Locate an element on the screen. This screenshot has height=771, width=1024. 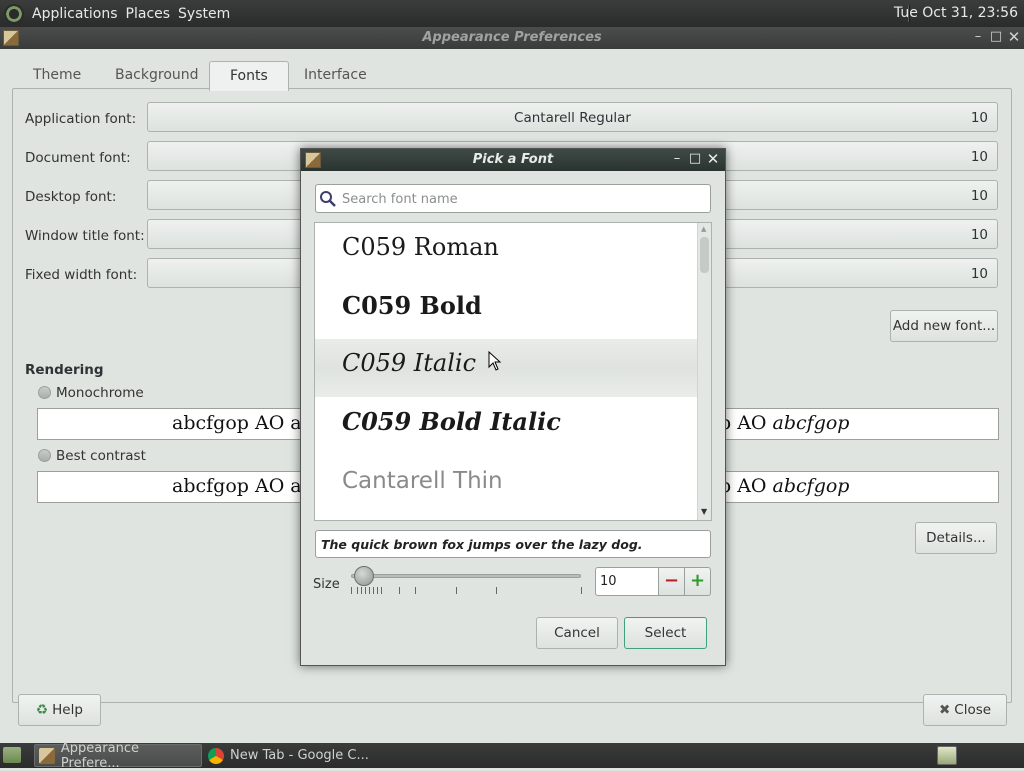
scrollbar-thumb is located at coordinates (704, 255).